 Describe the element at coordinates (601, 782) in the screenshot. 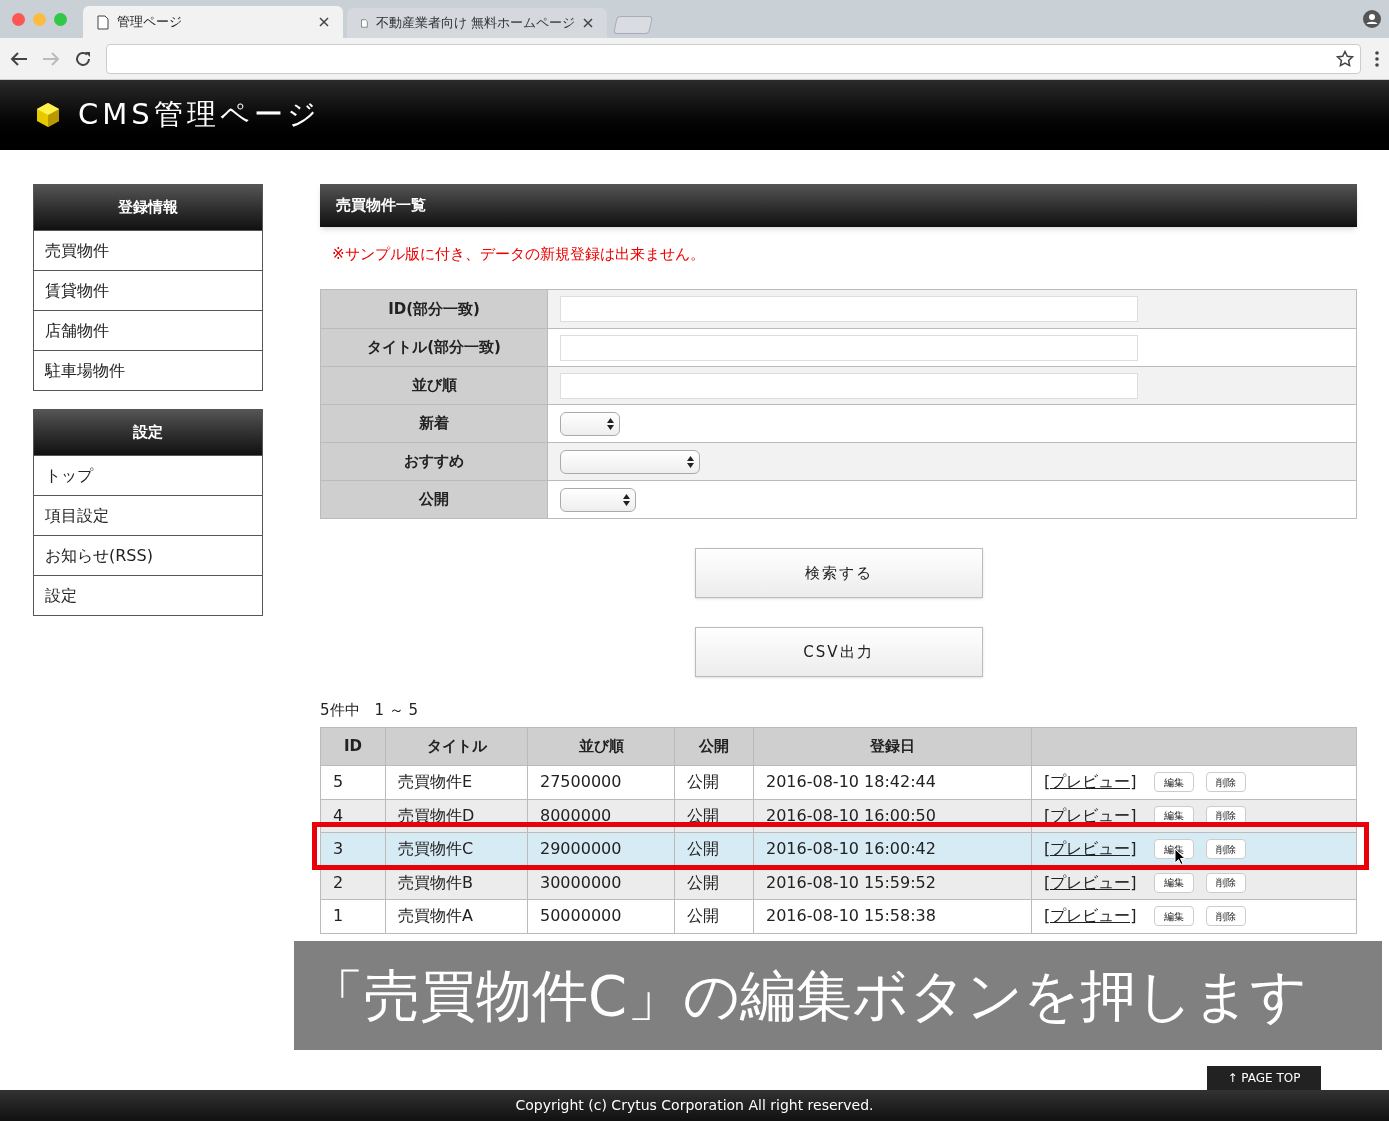

I see `table-cell: 27500000` at that location.